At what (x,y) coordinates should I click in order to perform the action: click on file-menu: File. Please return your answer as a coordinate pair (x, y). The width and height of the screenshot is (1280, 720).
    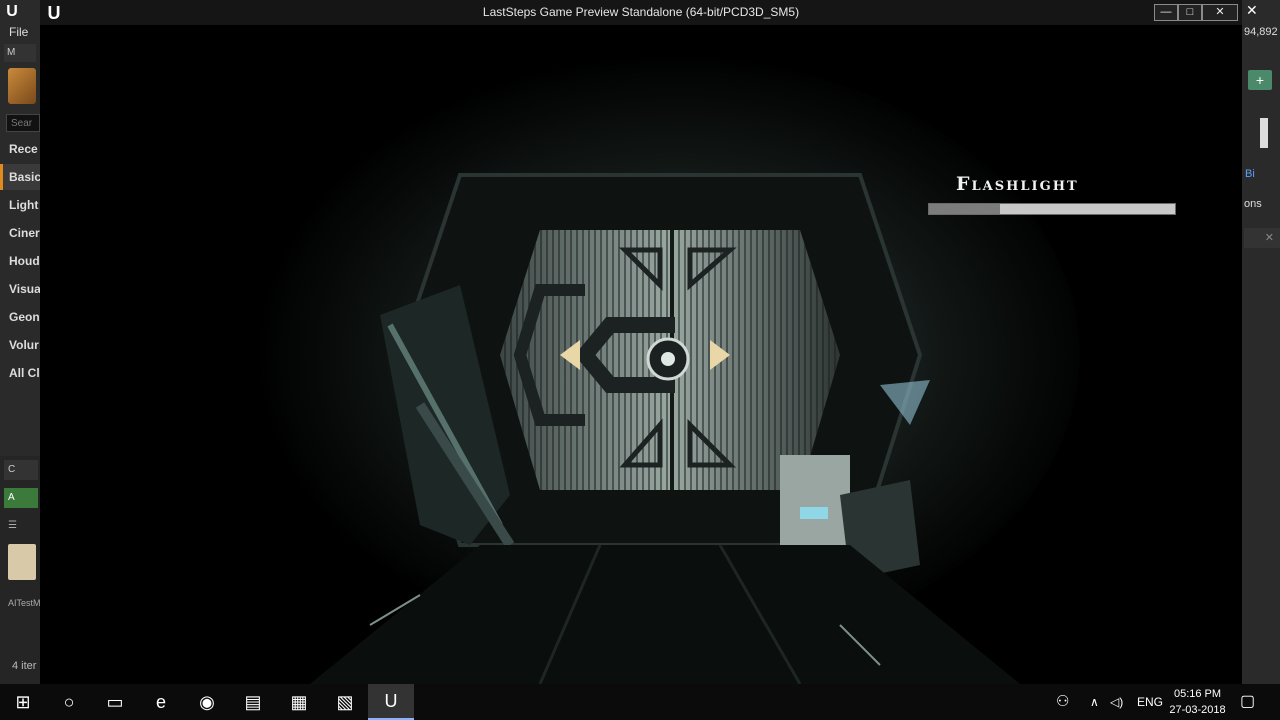
    Looking at the image, I should click on (18, 32).